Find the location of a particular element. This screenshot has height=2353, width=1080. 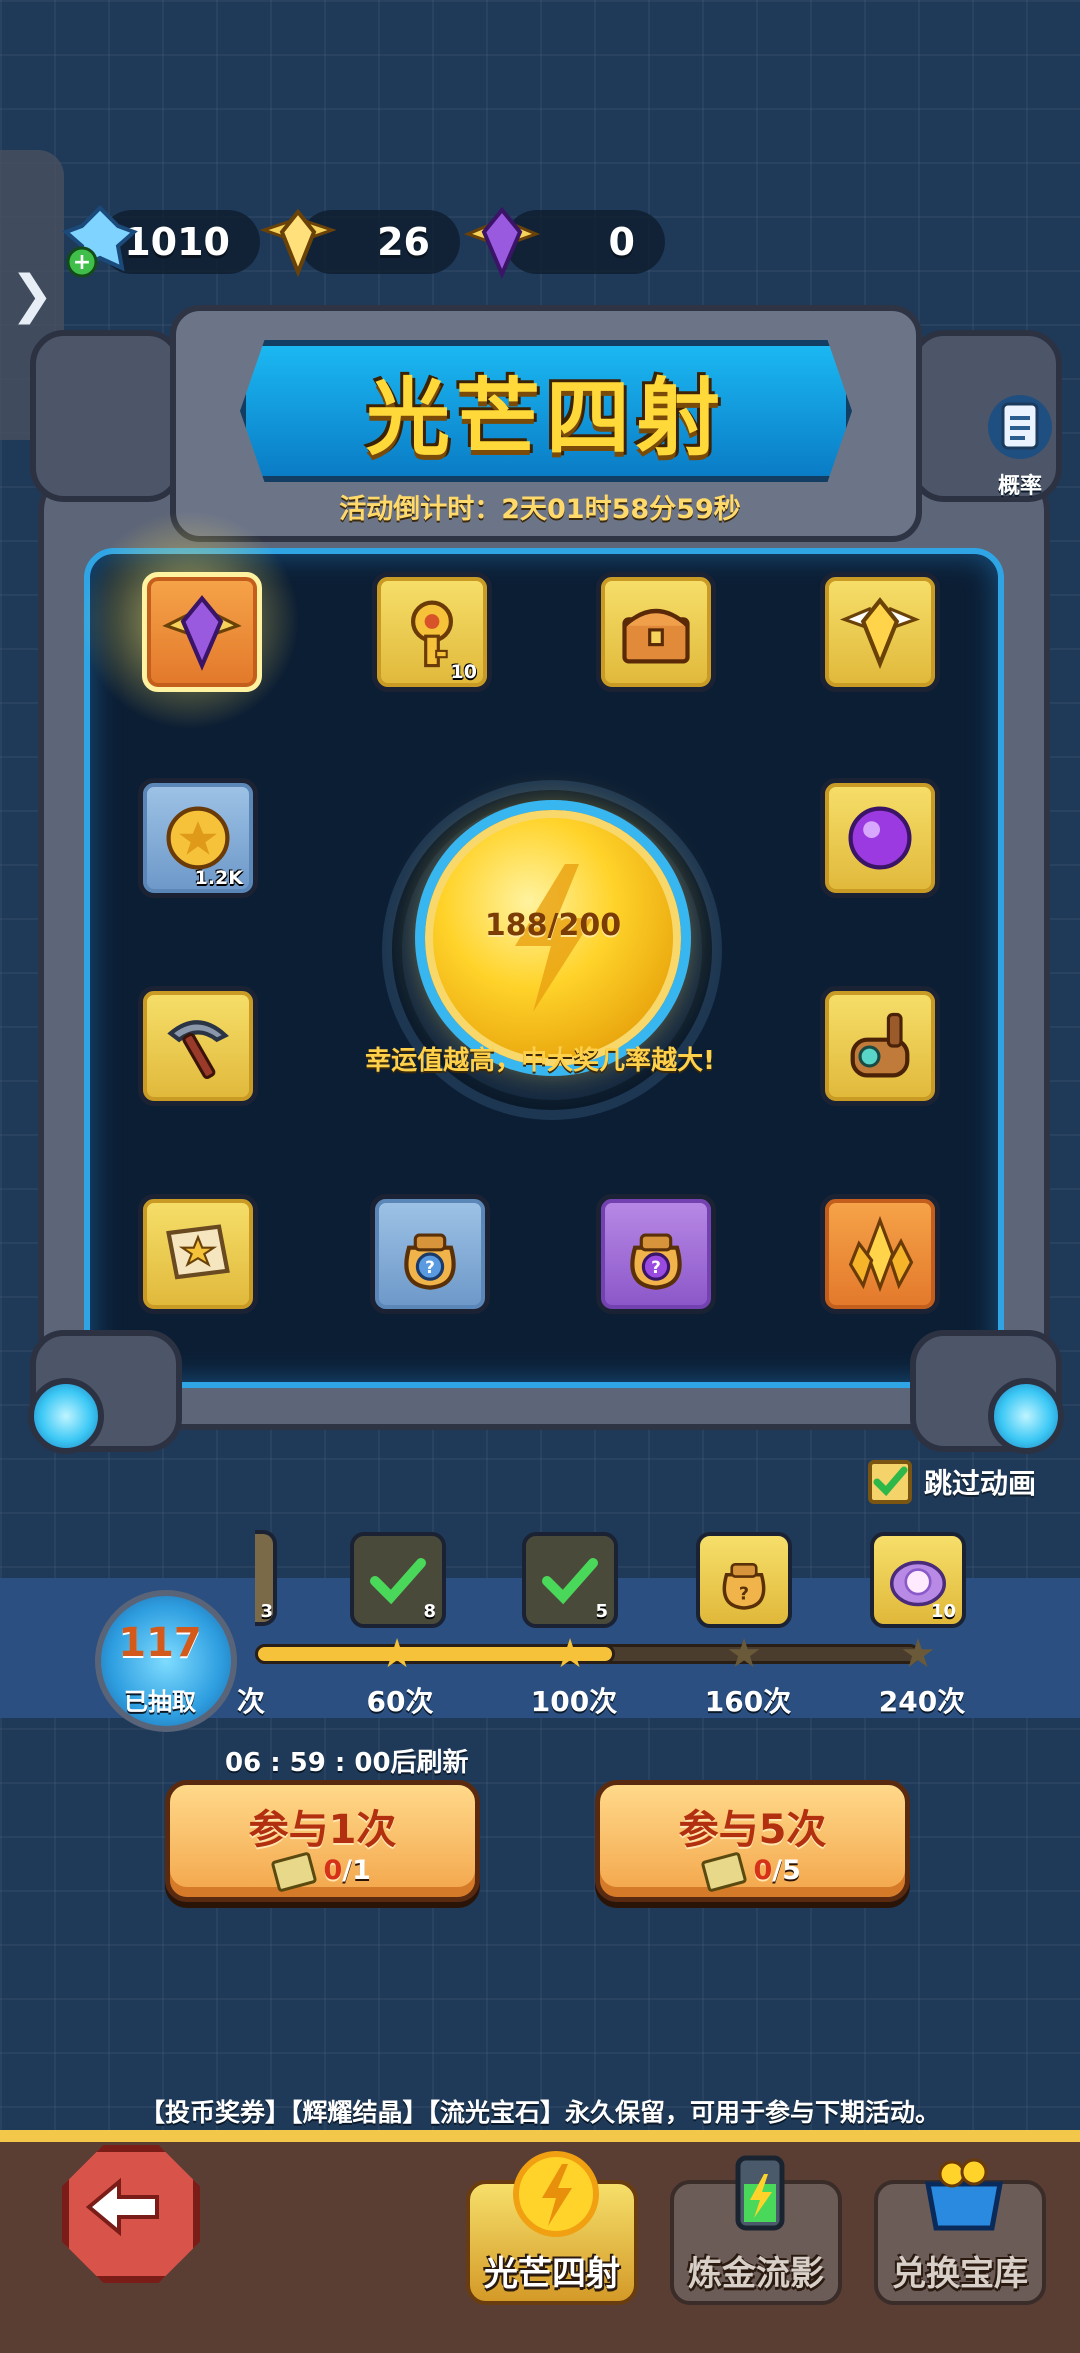

treasure-chest-icon is located at coordinates (656, 636).